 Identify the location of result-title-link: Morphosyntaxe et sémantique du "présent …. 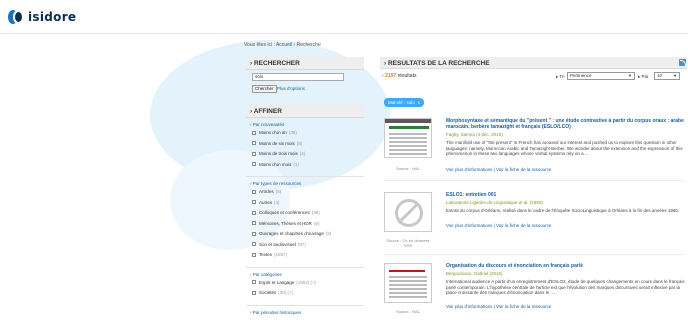
(566, 124).